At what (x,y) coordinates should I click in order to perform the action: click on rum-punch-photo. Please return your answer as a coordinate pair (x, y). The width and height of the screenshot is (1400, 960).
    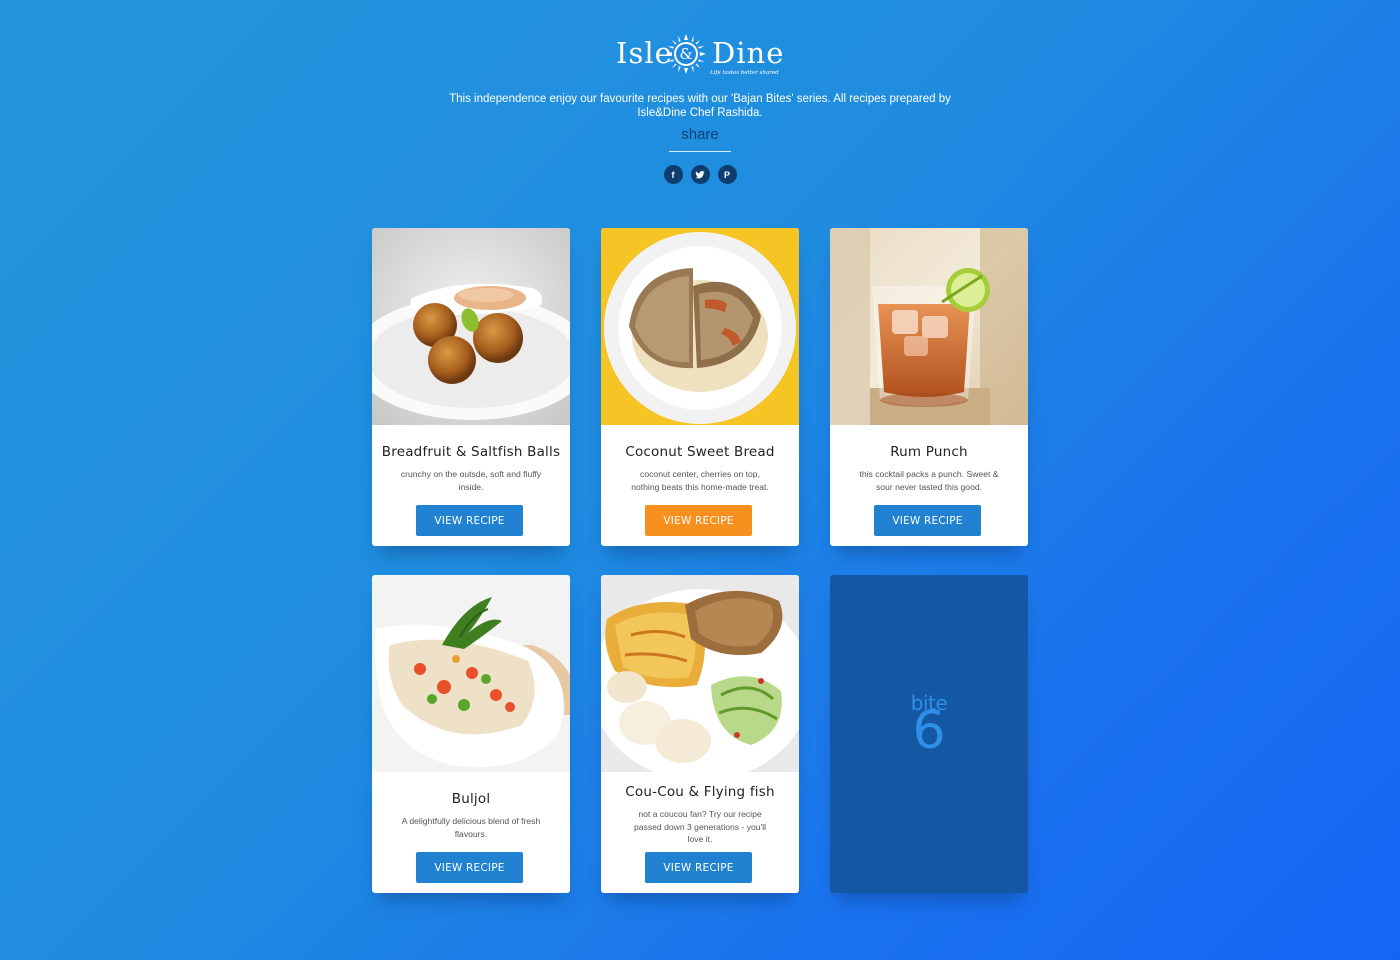
    Looking at the image, I should click on (929, 326).